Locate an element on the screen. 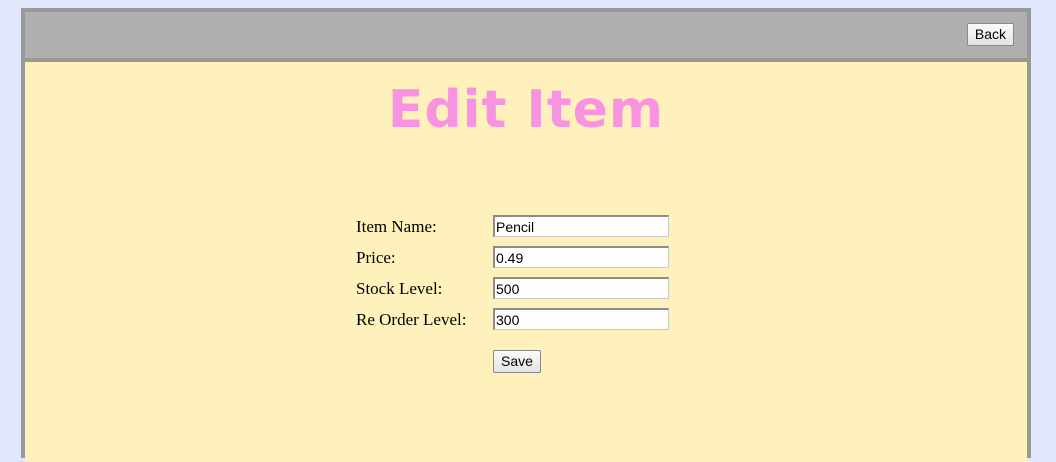 This screenshot has width=1056, height=462. stock-level-label: Stock Level: is located at coordinates (399, 288).